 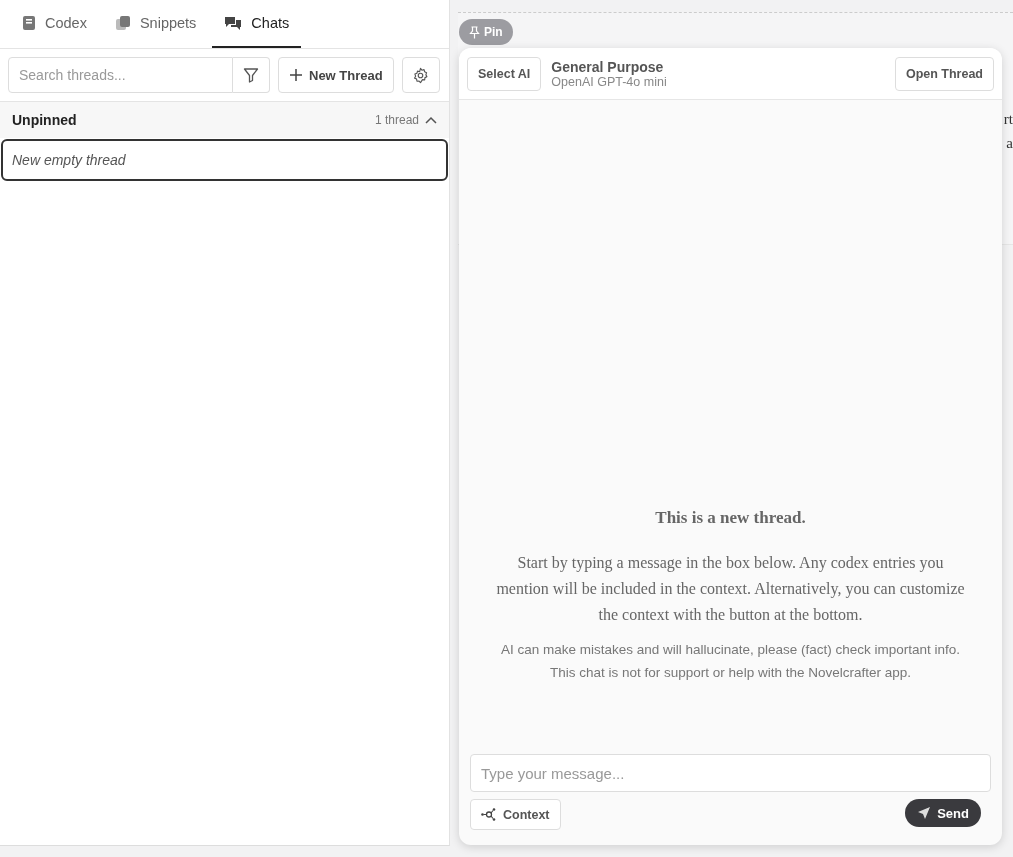 What do you see at coordinates (924, 813) in the screenshot?
I see `send-icon` at bounding box center [924, 813].